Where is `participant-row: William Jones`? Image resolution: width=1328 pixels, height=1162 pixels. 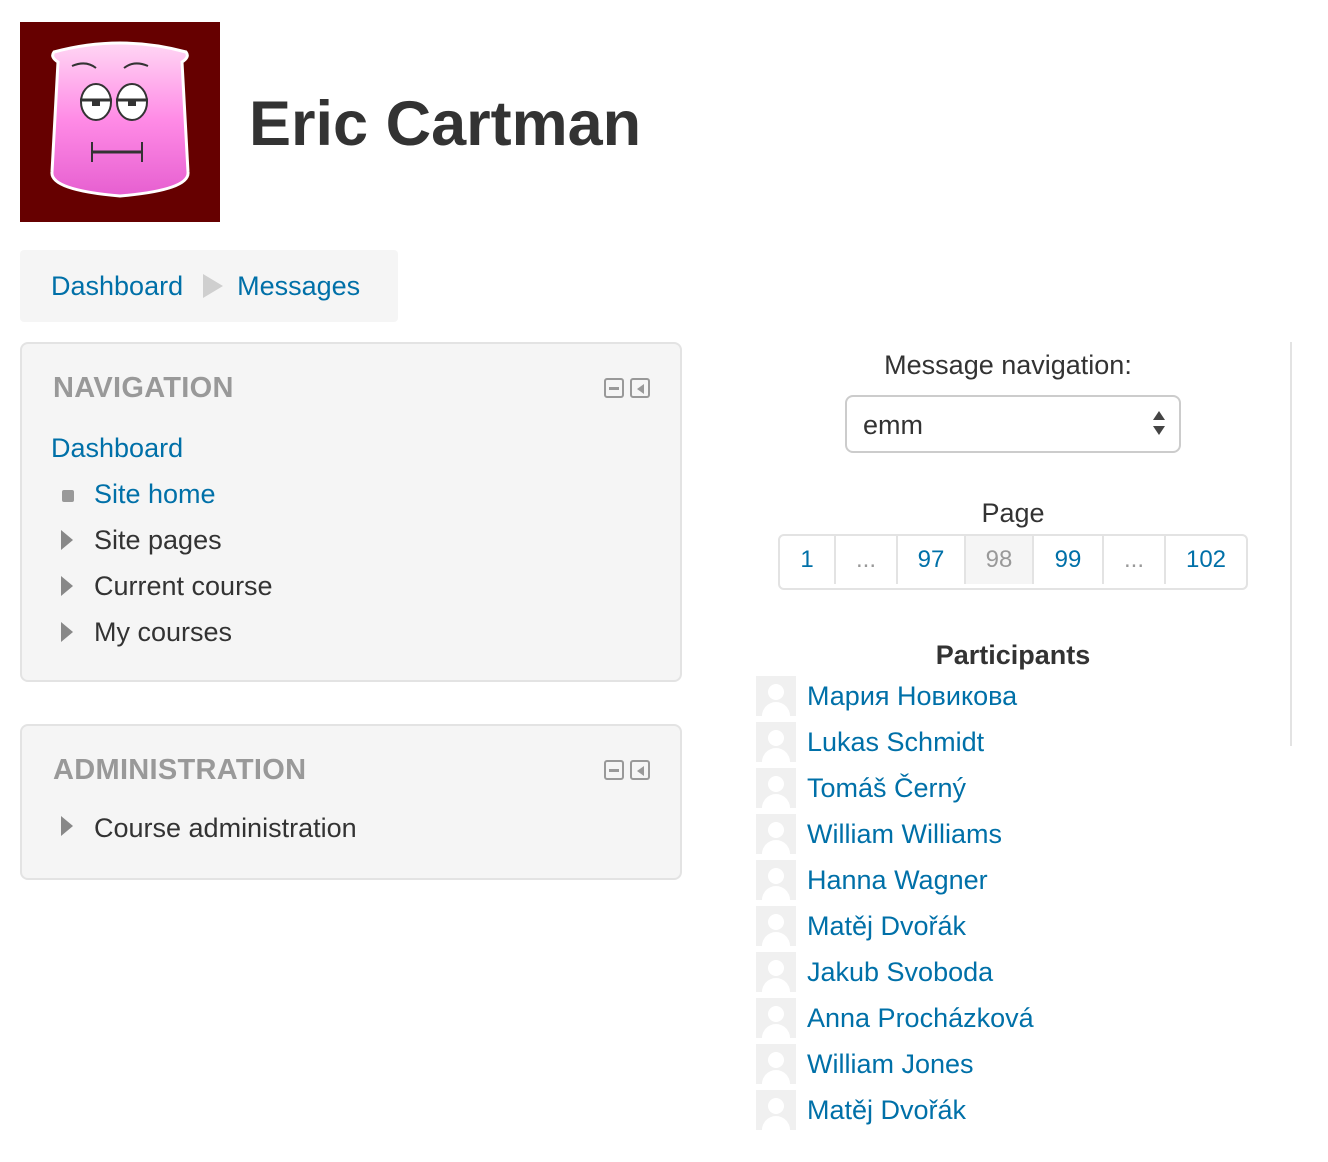
participant-row: William Jones is located at coordinates (865, 1064).